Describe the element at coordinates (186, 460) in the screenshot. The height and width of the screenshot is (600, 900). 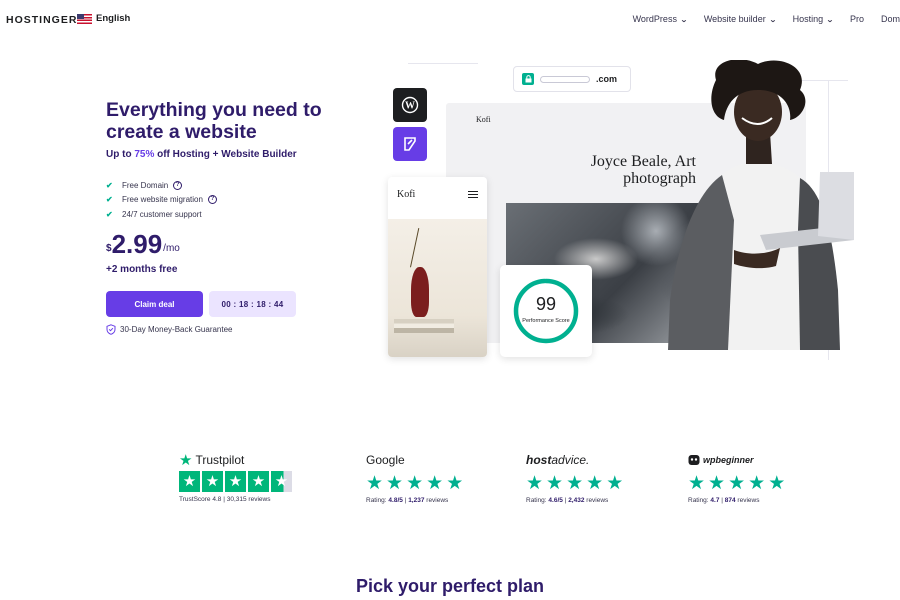
I see `trustpilot-star-icon: ★` at that location.